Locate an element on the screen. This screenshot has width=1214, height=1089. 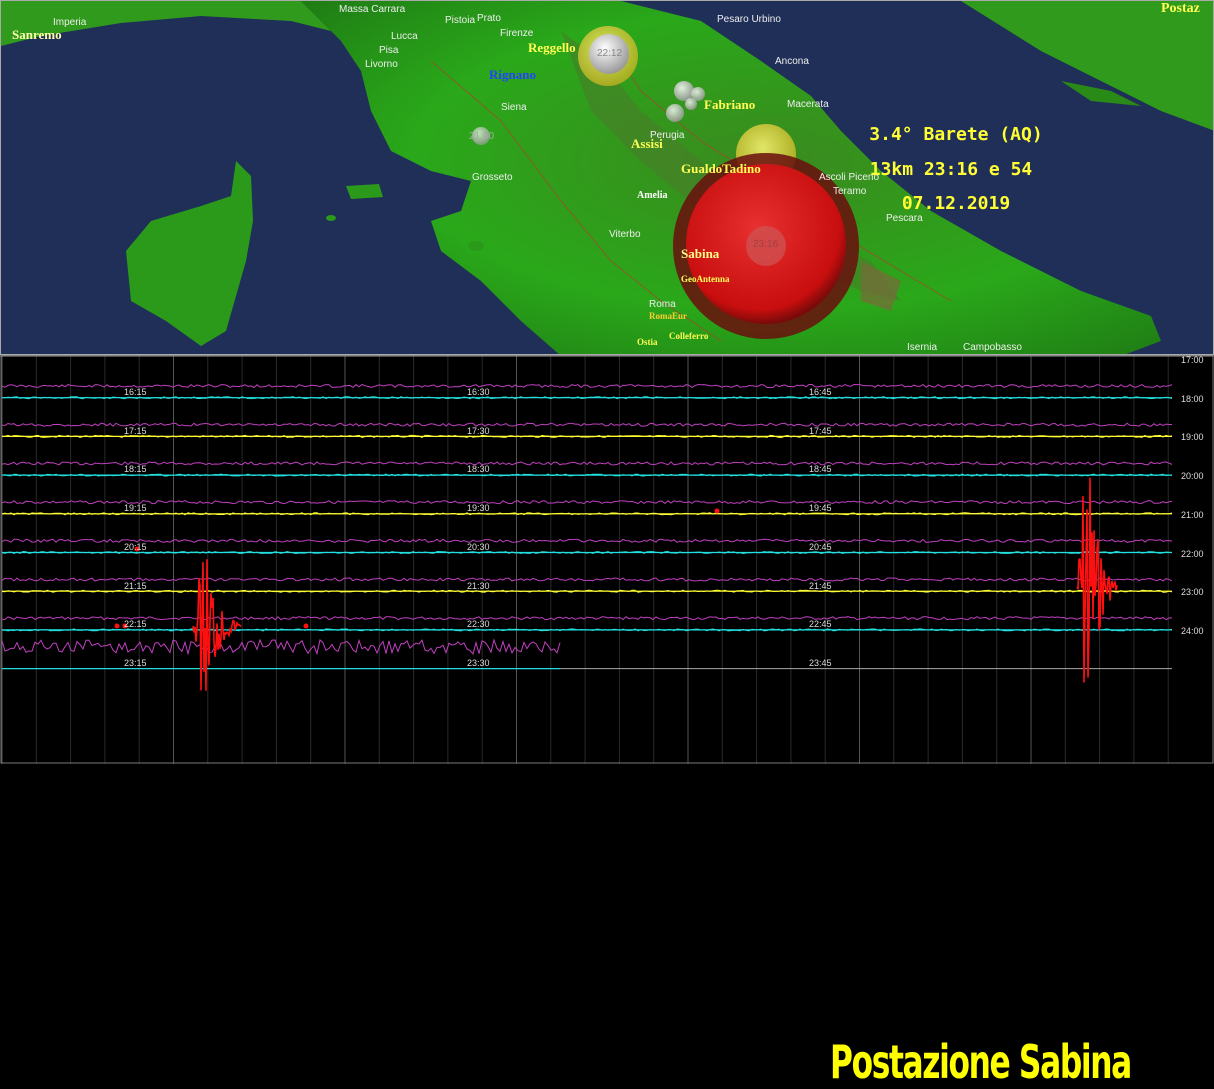
city-label: Grosseto is located at coordinates (492, 177).